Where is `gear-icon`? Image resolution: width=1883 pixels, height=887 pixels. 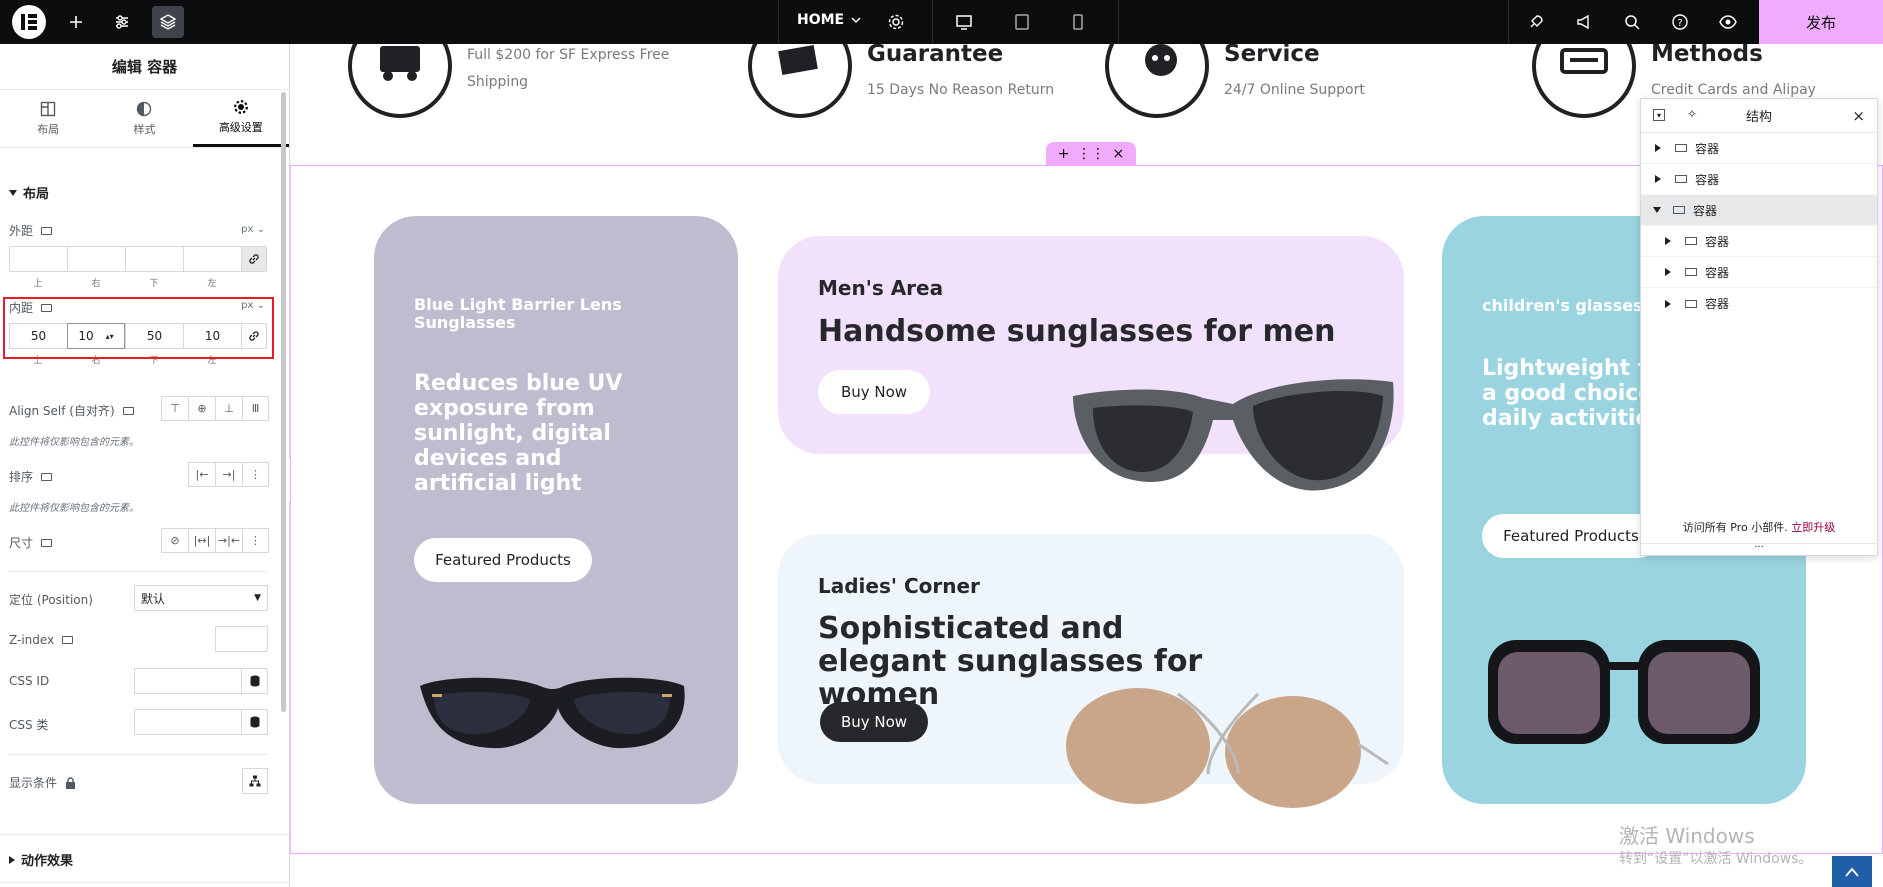 gear-icon is located at coordinates (896, 22).